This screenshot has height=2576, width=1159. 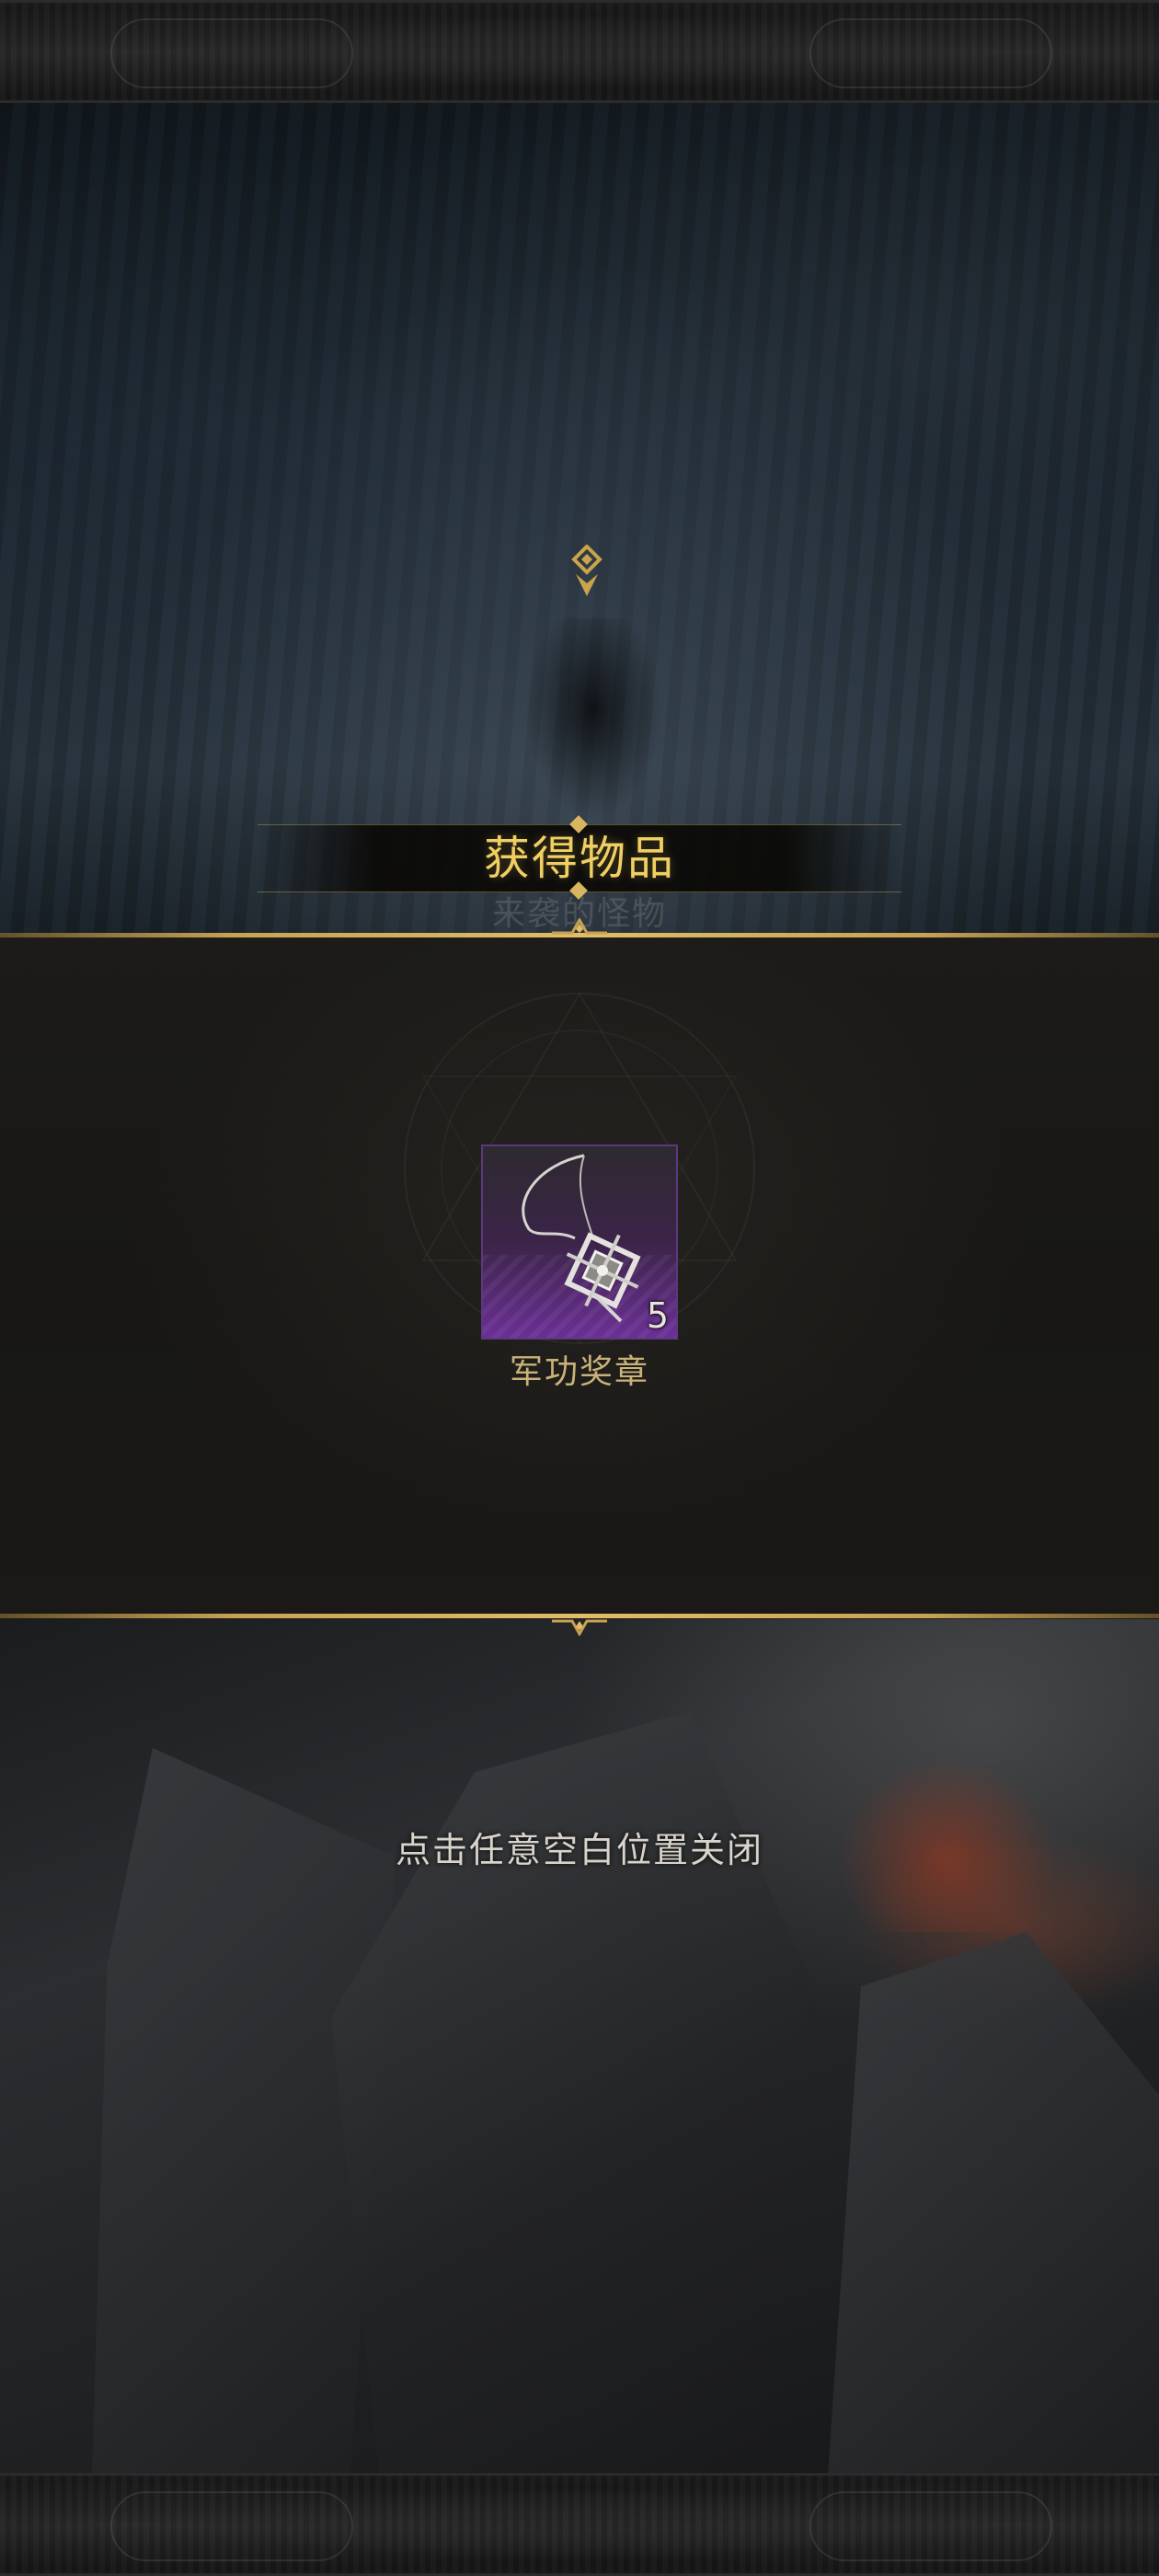 What do you see at coordinates (579, 1850) in the screenshot?
I see `close-hint-text: 点击任意空白位置关闭` at bounding box center [579, 1850].